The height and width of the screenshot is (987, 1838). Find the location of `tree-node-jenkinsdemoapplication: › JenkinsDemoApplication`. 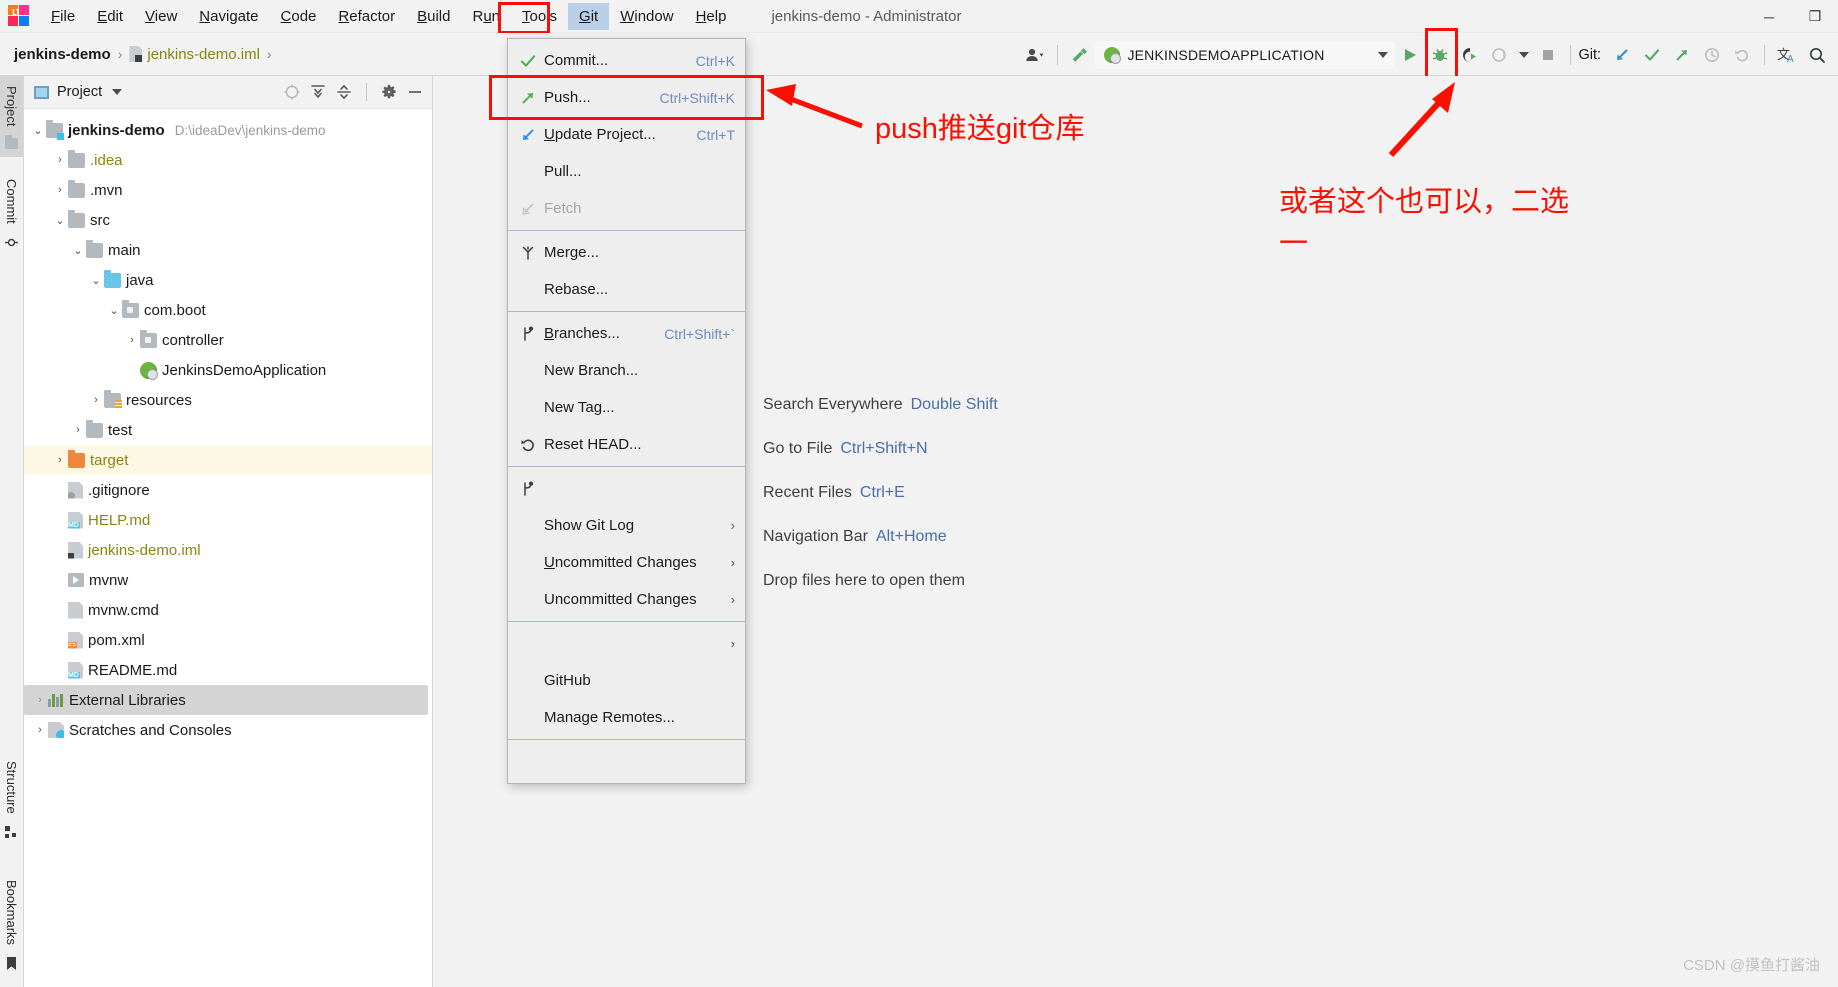

tree-node-jenkinsdemoapplication: › JenkinsDemoApplication is located at coordinates (228, 370).